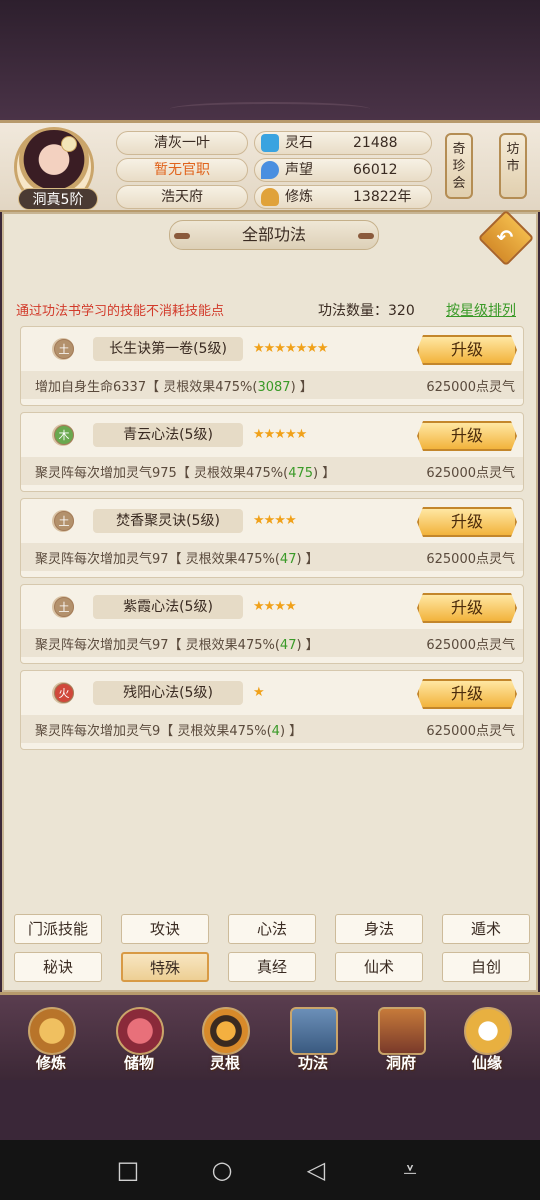  Describe the element at coordinates (168, 435) in the screenshot. I see `skill-name: 青云心法(5级)` at that location.